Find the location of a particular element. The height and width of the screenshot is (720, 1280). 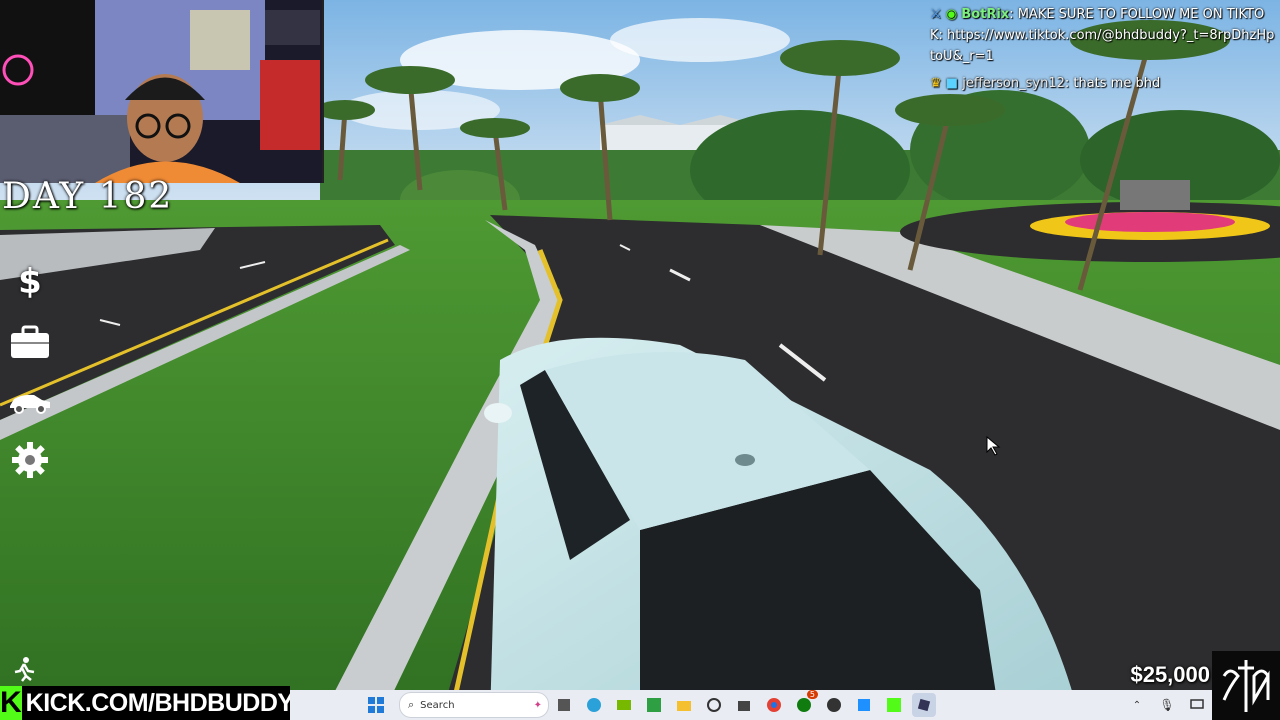

chat-text: thats me bhd is located at coordinates (1117, 83).